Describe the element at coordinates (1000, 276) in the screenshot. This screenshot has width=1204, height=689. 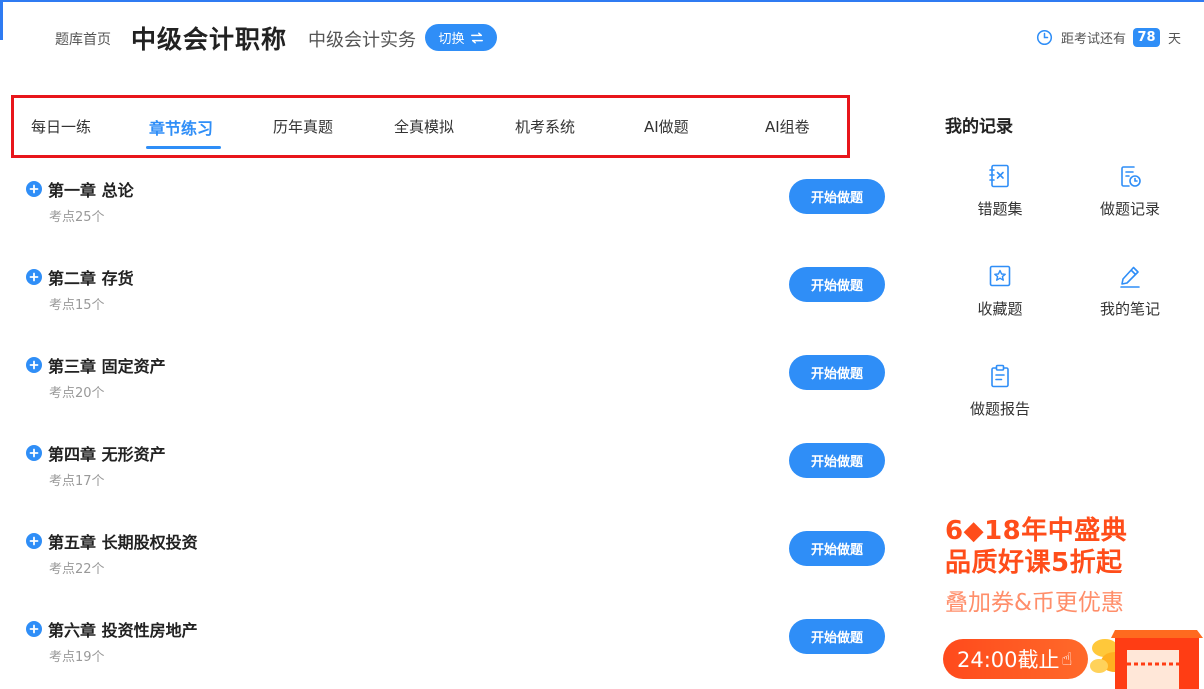
I see `star-icon` at that location.